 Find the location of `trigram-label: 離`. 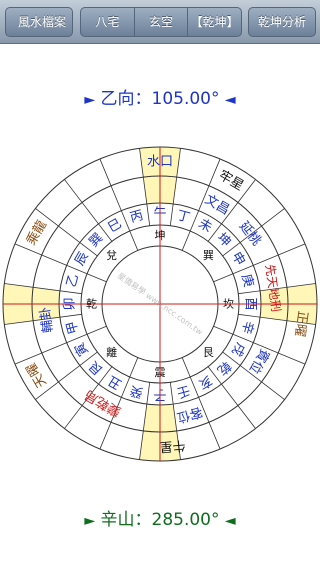

trigram-label: 離 is located at coordinates (111, 352).